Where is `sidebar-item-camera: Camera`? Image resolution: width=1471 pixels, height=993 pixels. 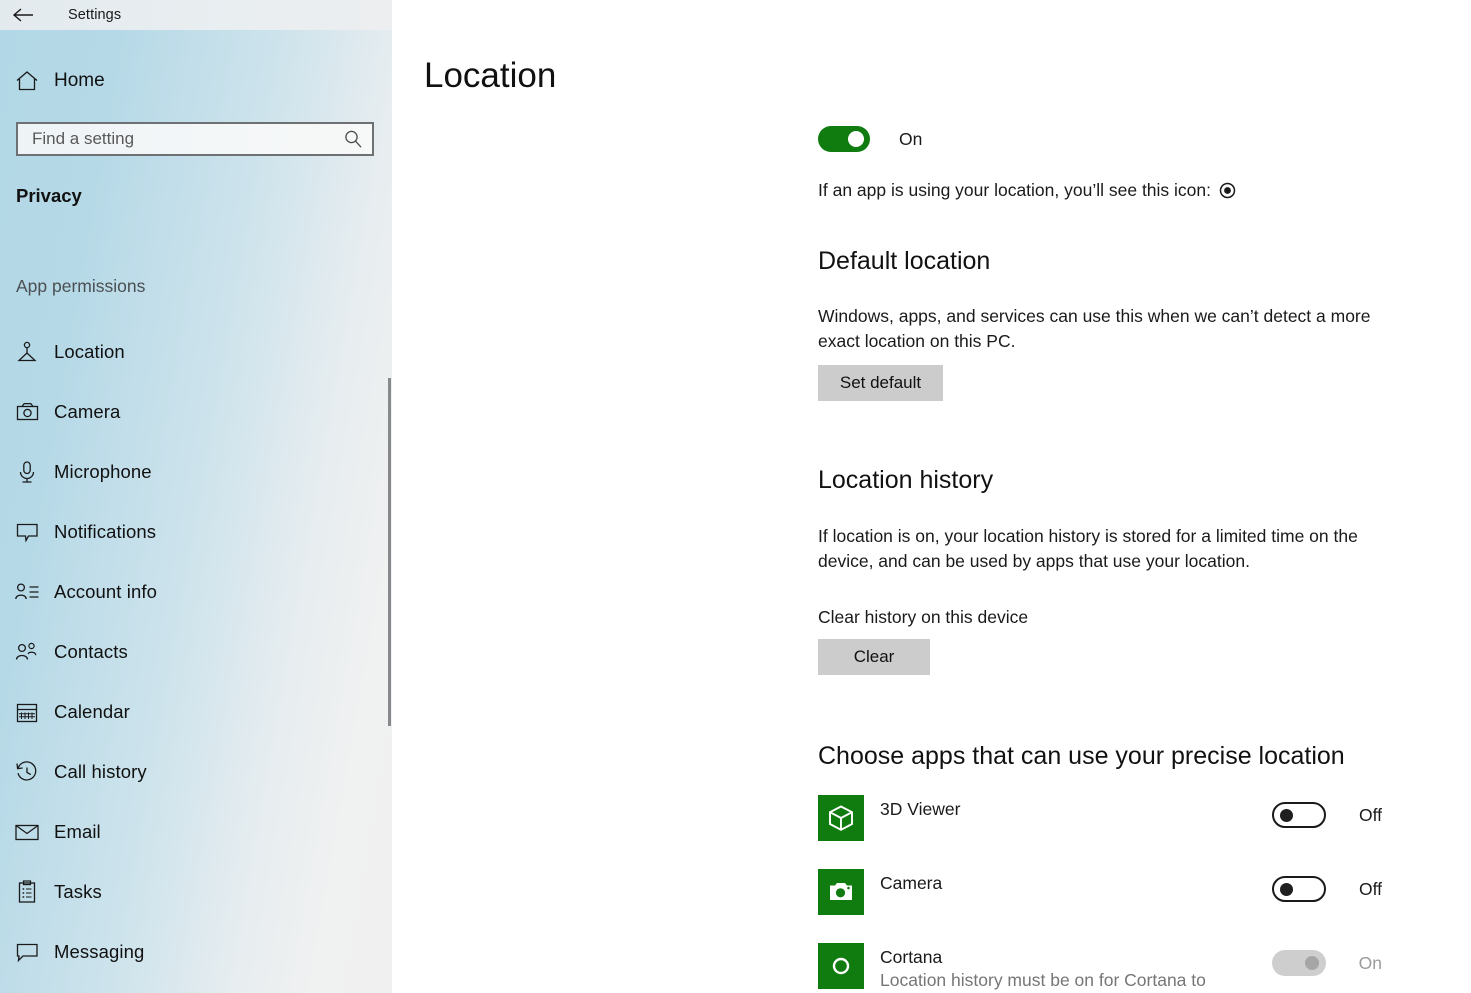 sidebar-item-camera: Camera is located at coordinates (196, 412).